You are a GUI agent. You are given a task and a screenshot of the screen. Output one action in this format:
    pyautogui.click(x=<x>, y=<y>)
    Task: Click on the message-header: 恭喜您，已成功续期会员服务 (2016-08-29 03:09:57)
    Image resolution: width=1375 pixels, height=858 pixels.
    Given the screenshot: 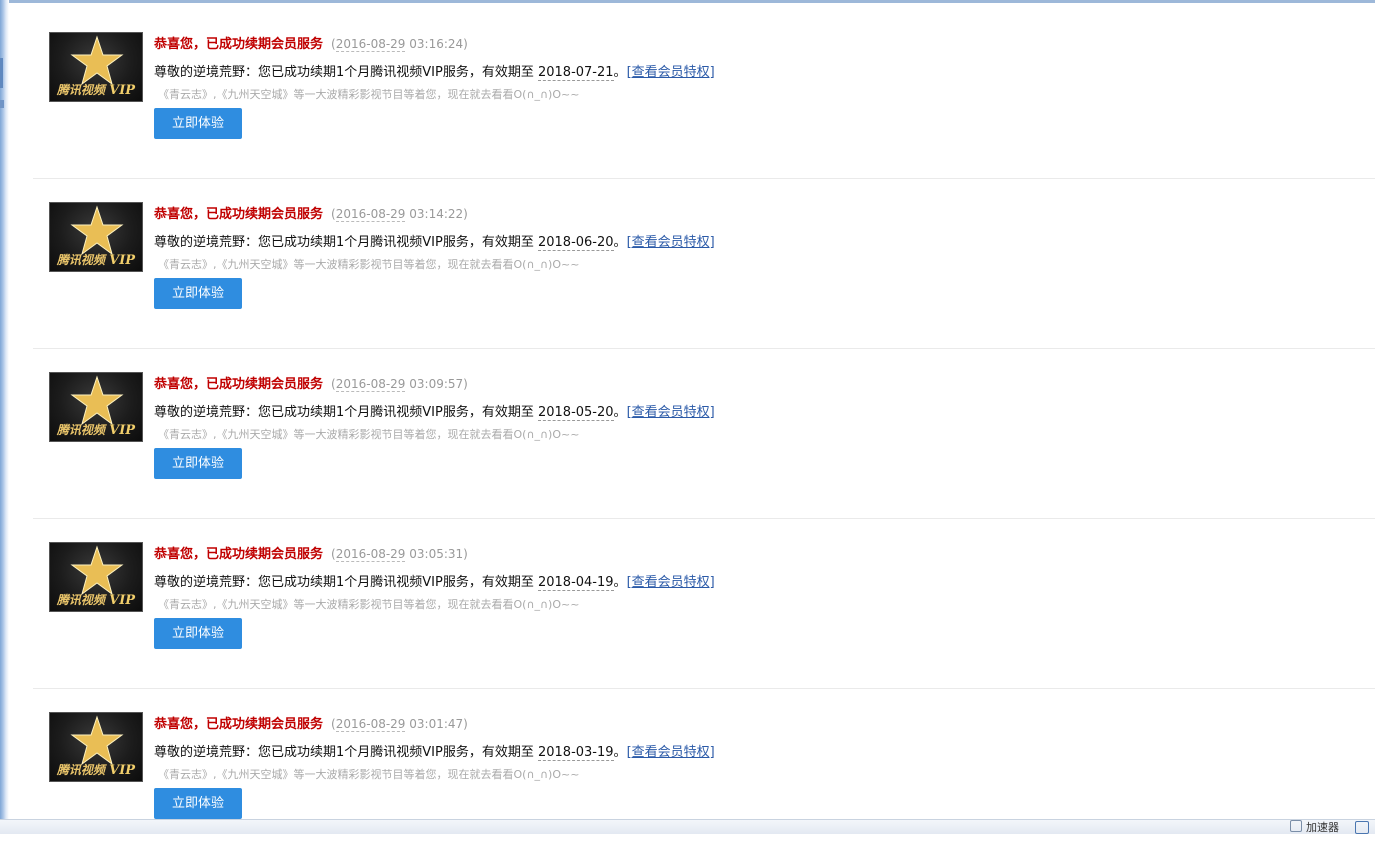 What is the action you would take?
    pyautogui.click(x=311, y=382)
    